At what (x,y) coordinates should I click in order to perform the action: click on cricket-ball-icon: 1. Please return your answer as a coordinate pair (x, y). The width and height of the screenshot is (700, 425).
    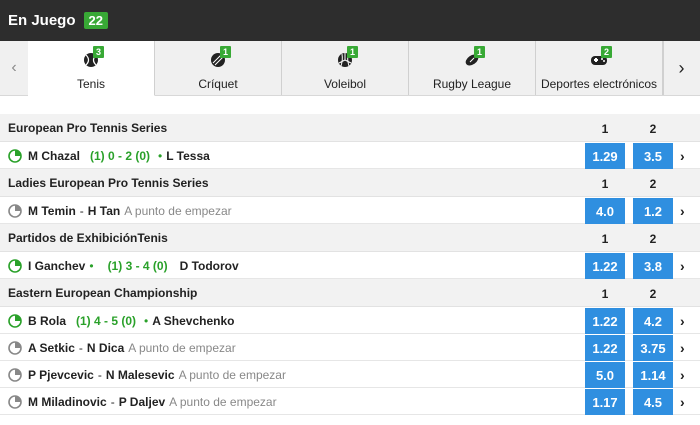
    Looking at the image, I should click on (220, 57).